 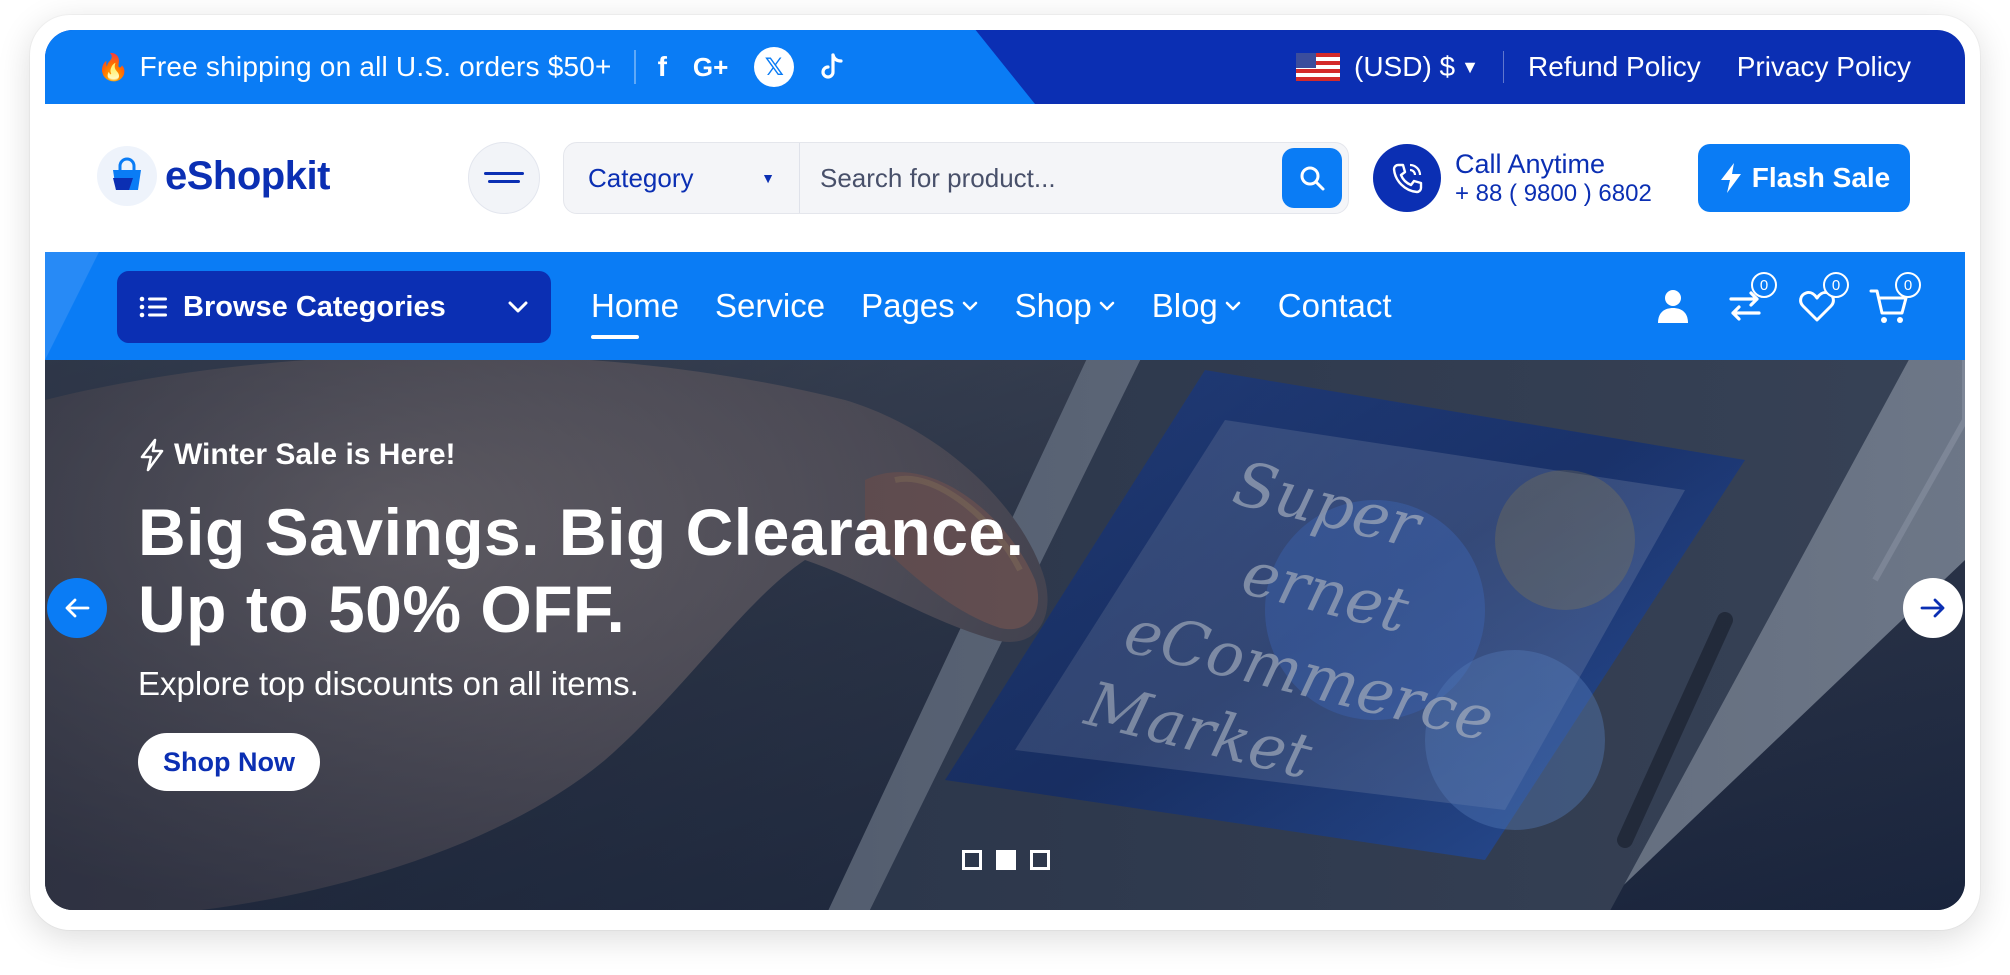 What do you see at coordinates (1764, 285) in the screenshot?
I see `compare-count-badge: 0` at bounding box center [1764, 285].